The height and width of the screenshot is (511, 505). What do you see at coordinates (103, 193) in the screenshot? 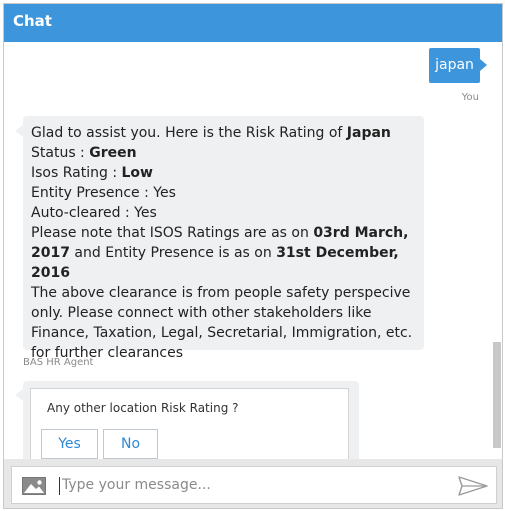
I see `entity-presence-line: Entity Presence : Yes` at bounding box center [103, 193].